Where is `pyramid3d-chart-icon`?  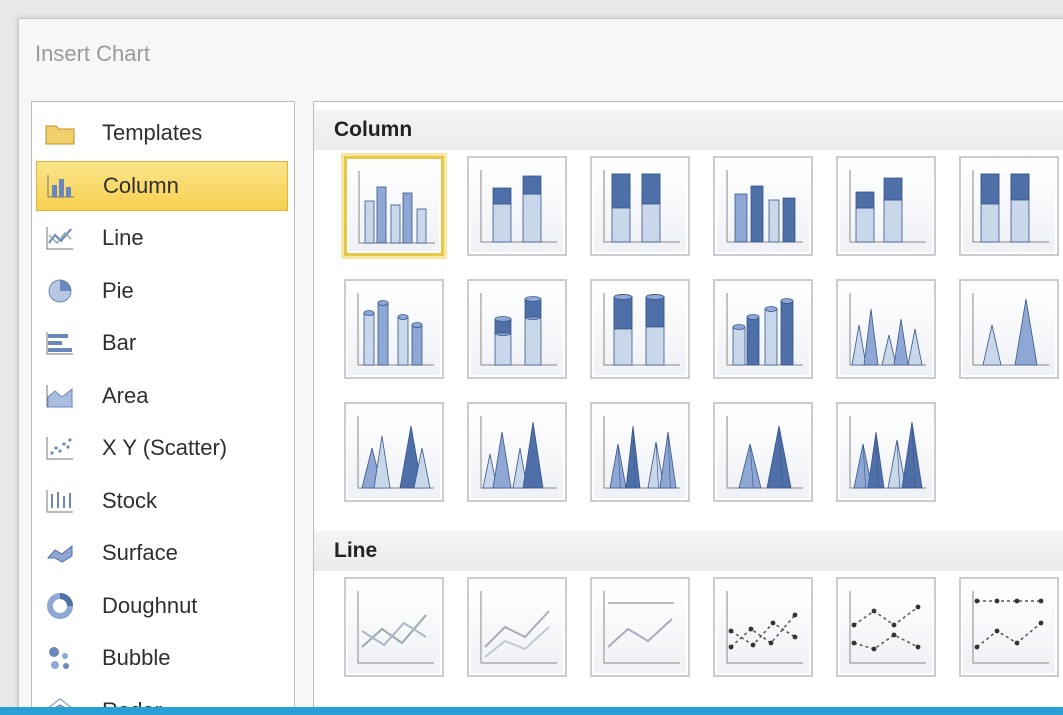 pyramid3d-chart-icon is located at coordinates (887, 452).